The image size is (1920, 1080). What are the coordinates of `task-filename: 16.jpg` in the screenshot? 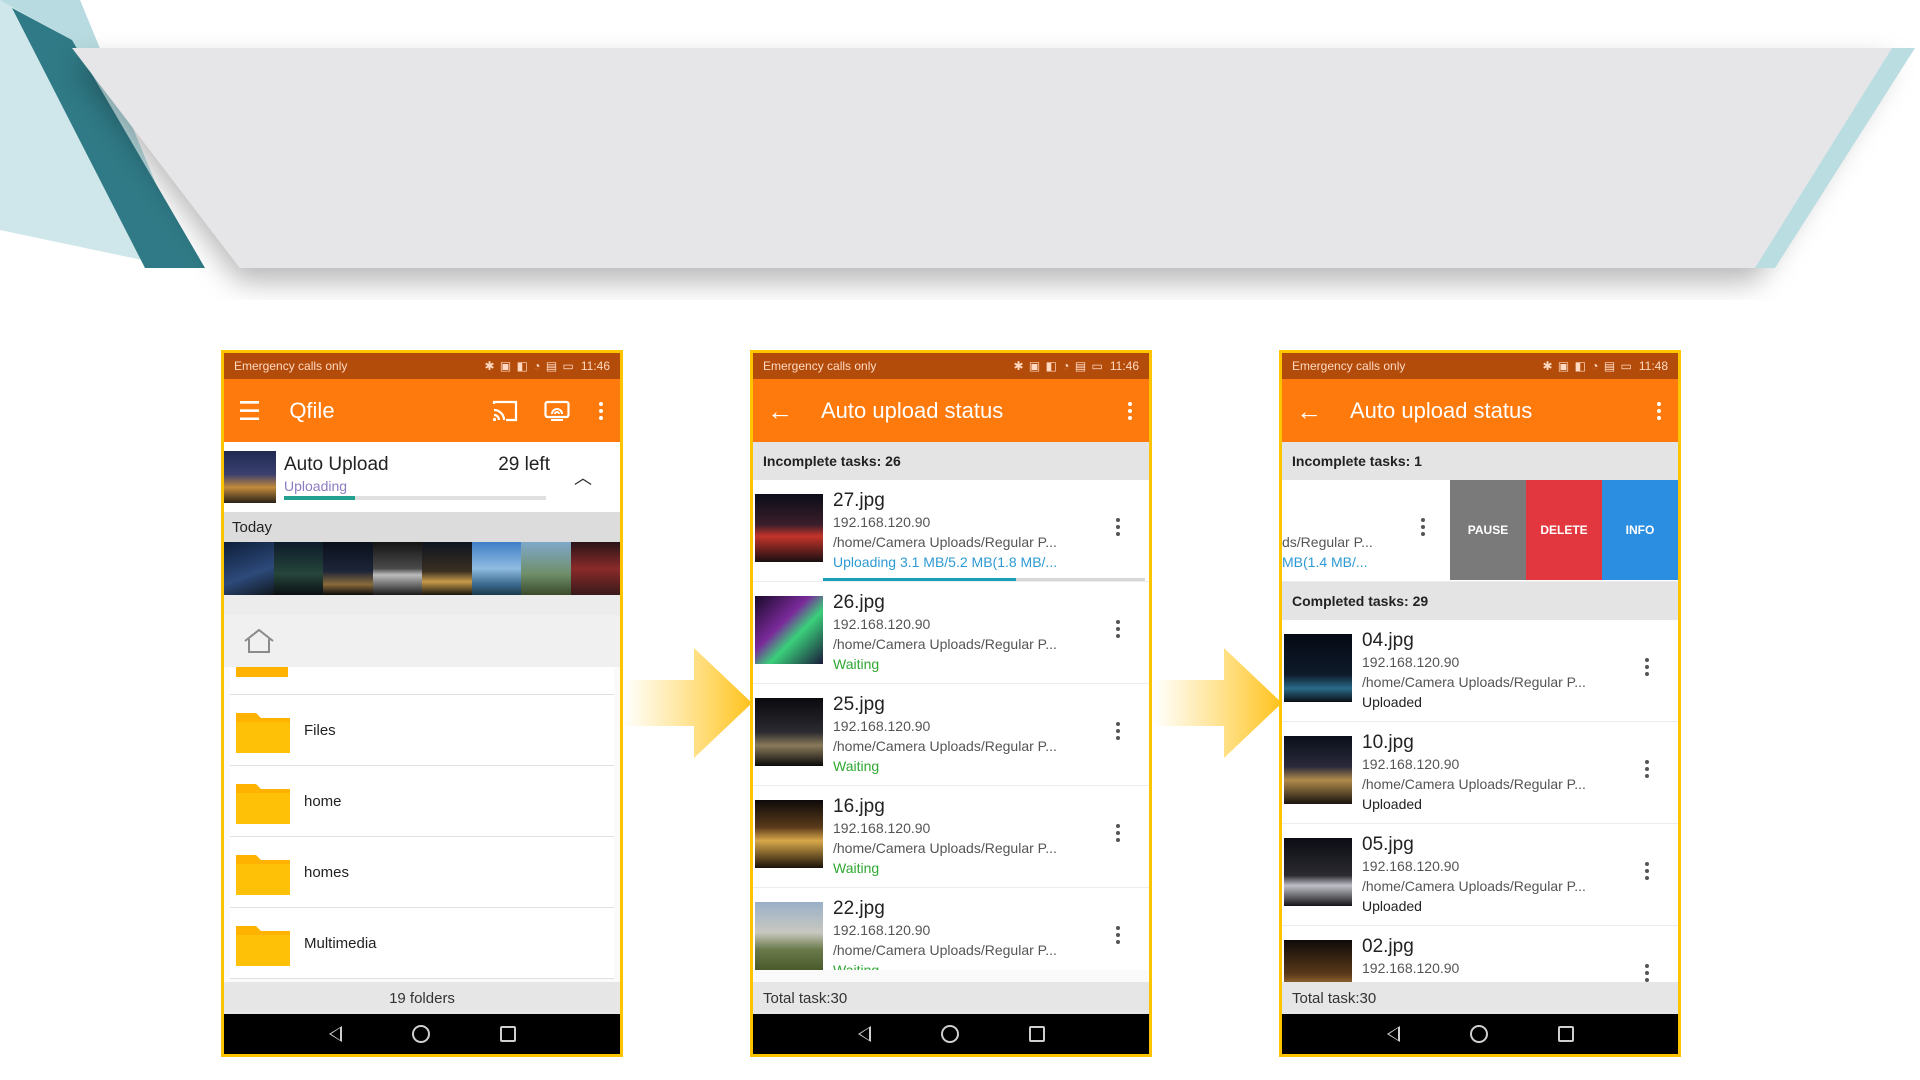 It's located at (859, 806).